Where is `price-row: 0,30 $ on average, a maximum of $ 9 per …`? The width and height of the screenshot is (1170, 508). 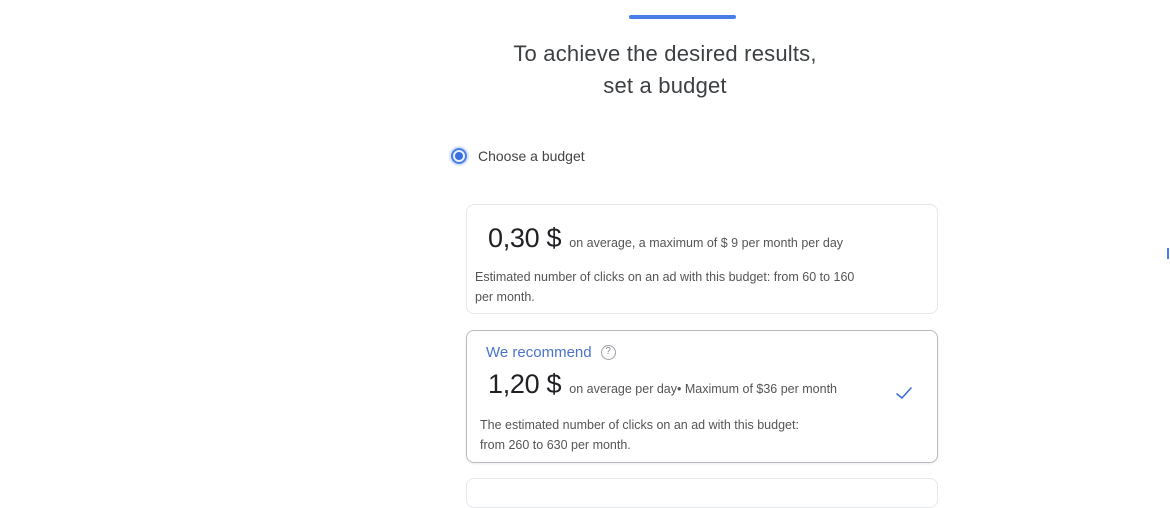
price-row: 0,30 $ on average, a maximum of $ 9 per … is located at coordinates (665, 238).